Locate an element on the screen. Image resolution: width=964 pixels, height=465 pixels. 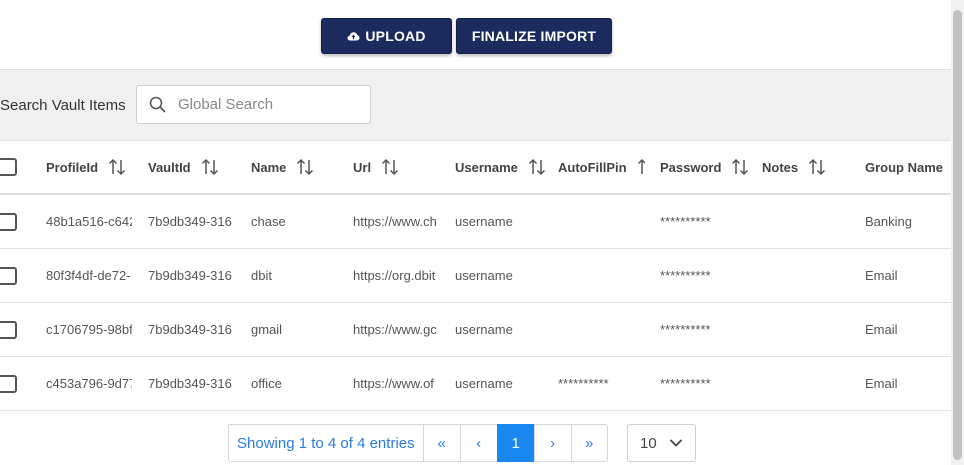
select-all-checkbox is located at coordinates (8, 167).